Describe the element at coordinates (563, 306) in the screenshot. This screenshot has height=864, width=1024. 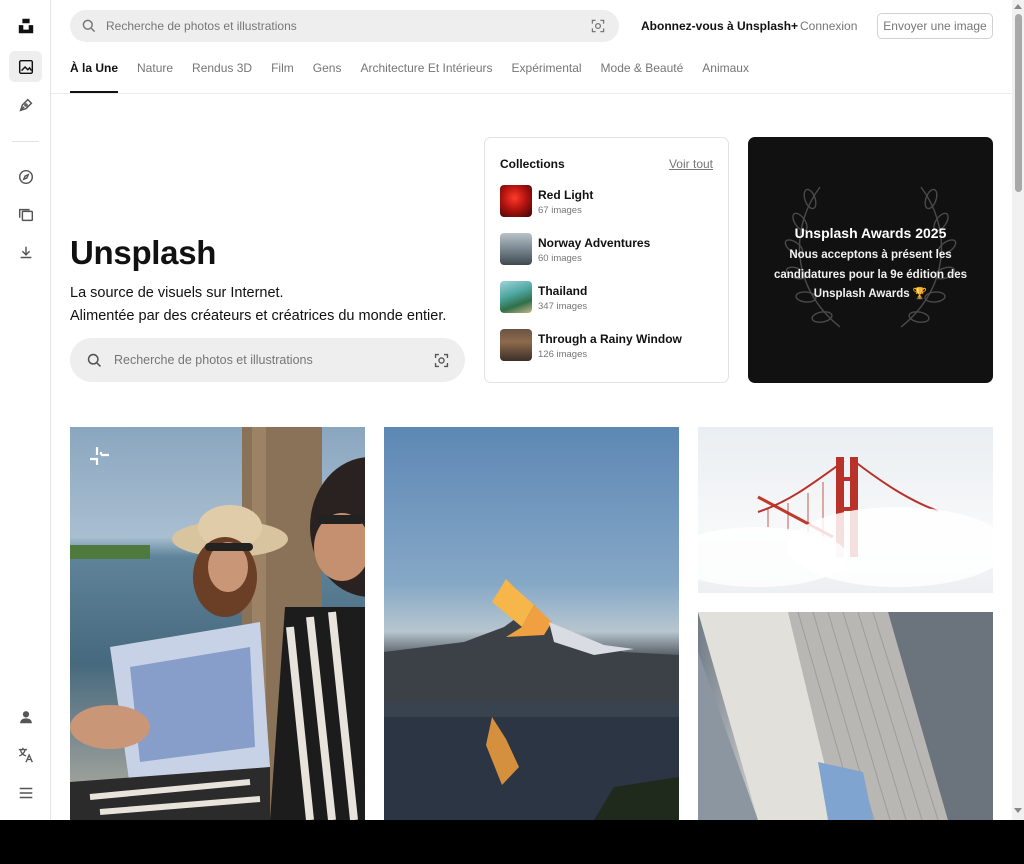
I see `collection-count: 347 images` at that location.